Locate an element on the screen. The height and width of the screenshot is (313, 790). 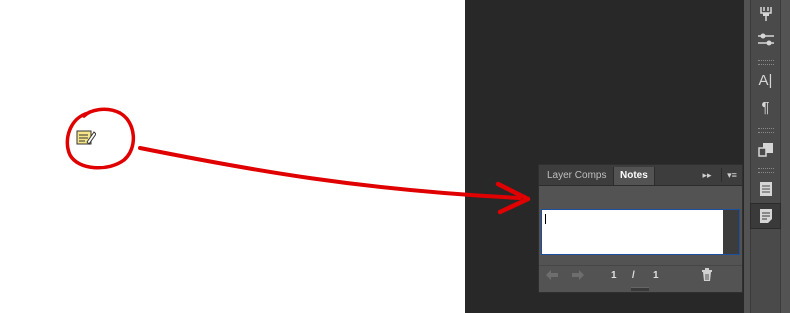
trash-icon is located at coordinates (707, 276).